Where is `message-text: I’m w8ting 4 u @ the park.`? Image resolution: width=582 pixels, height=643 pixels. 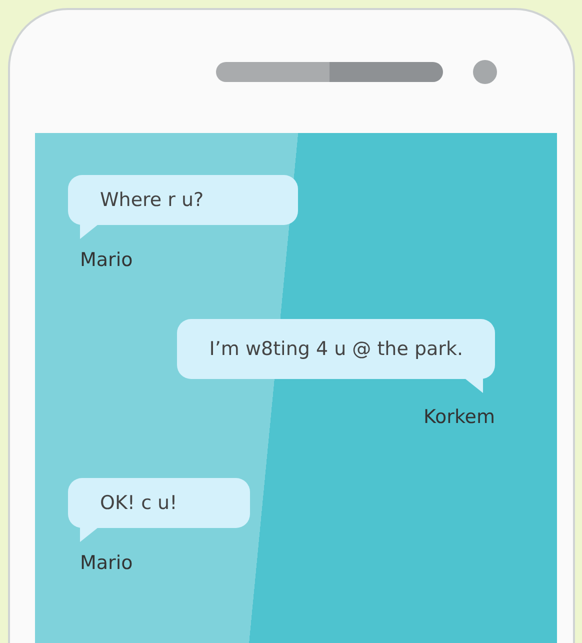
message-text: I’m w8ting 4 u @ the park. is located at coordinates (336, 349).